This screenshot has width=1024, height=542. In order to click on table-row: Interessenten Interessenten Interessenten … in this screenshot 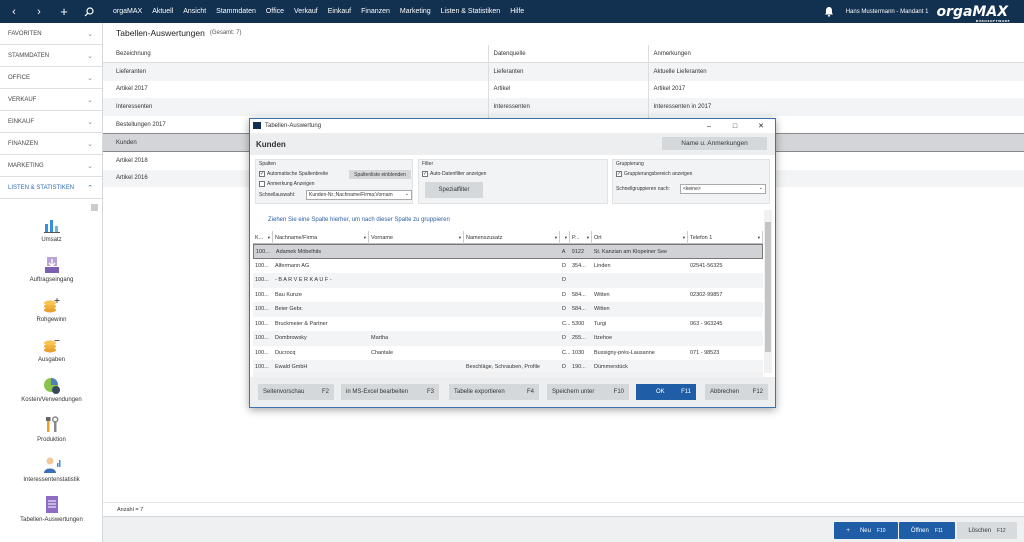, I will do `click(563, 107)`.